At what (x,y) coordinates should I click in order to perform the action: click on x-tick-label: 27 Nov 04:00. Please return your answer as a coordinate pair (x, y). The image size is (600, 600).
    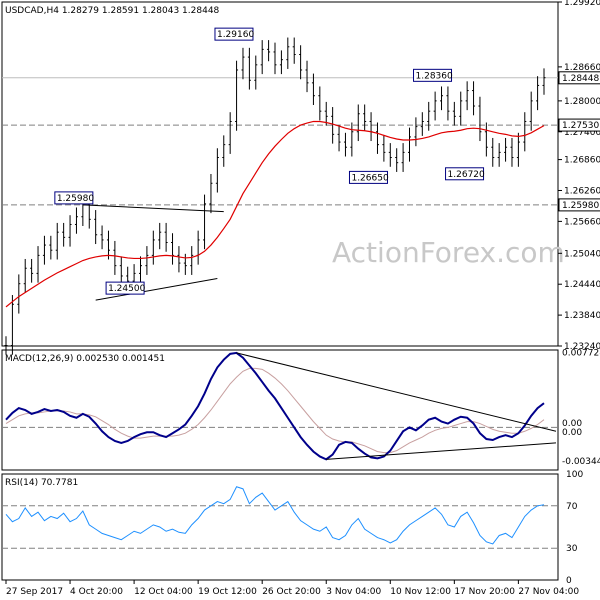
    Looking at the image, I should click on (548, 592).